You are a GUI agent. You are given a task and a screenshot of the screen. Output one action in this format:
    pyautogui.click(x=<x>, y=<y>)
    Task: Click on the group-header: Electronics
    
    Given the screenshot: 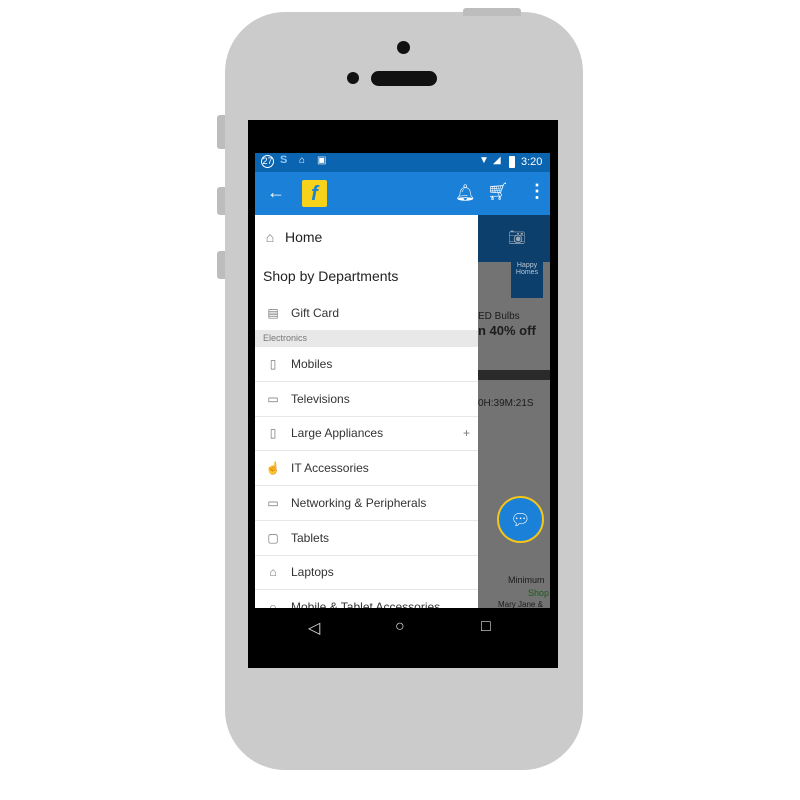 What is the action you would take?
    pyautogui.click(x=366, y=338)
    